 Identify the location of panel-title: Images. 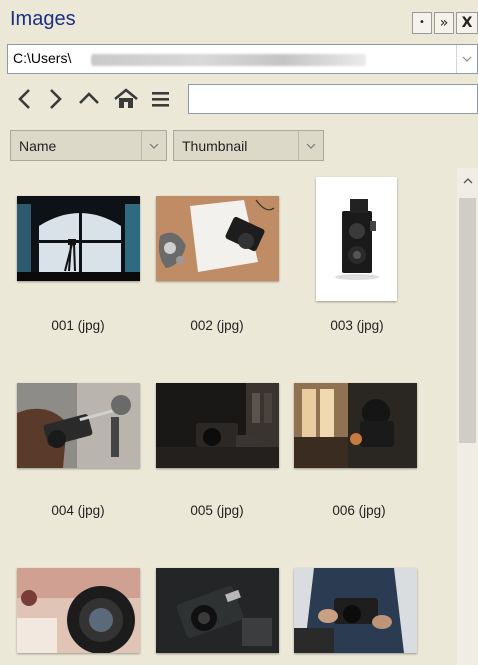
(43, 19).